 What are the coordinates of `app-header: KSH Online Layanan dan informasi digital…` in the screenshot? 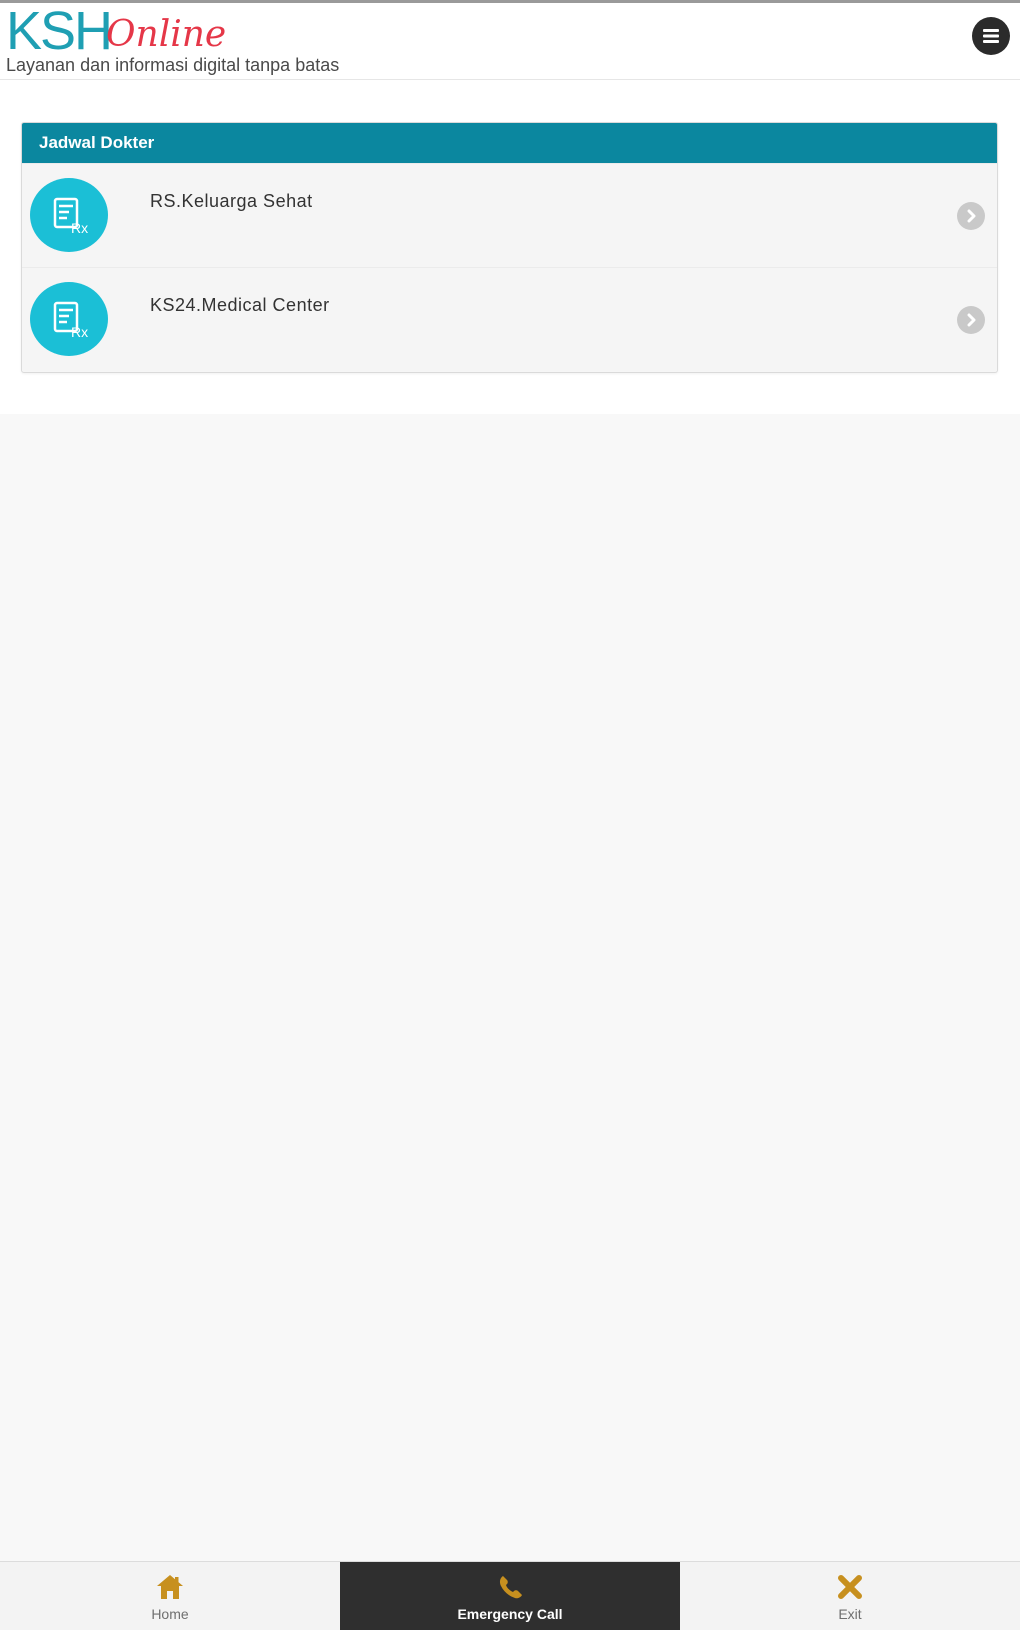 It's located at (510, 40).